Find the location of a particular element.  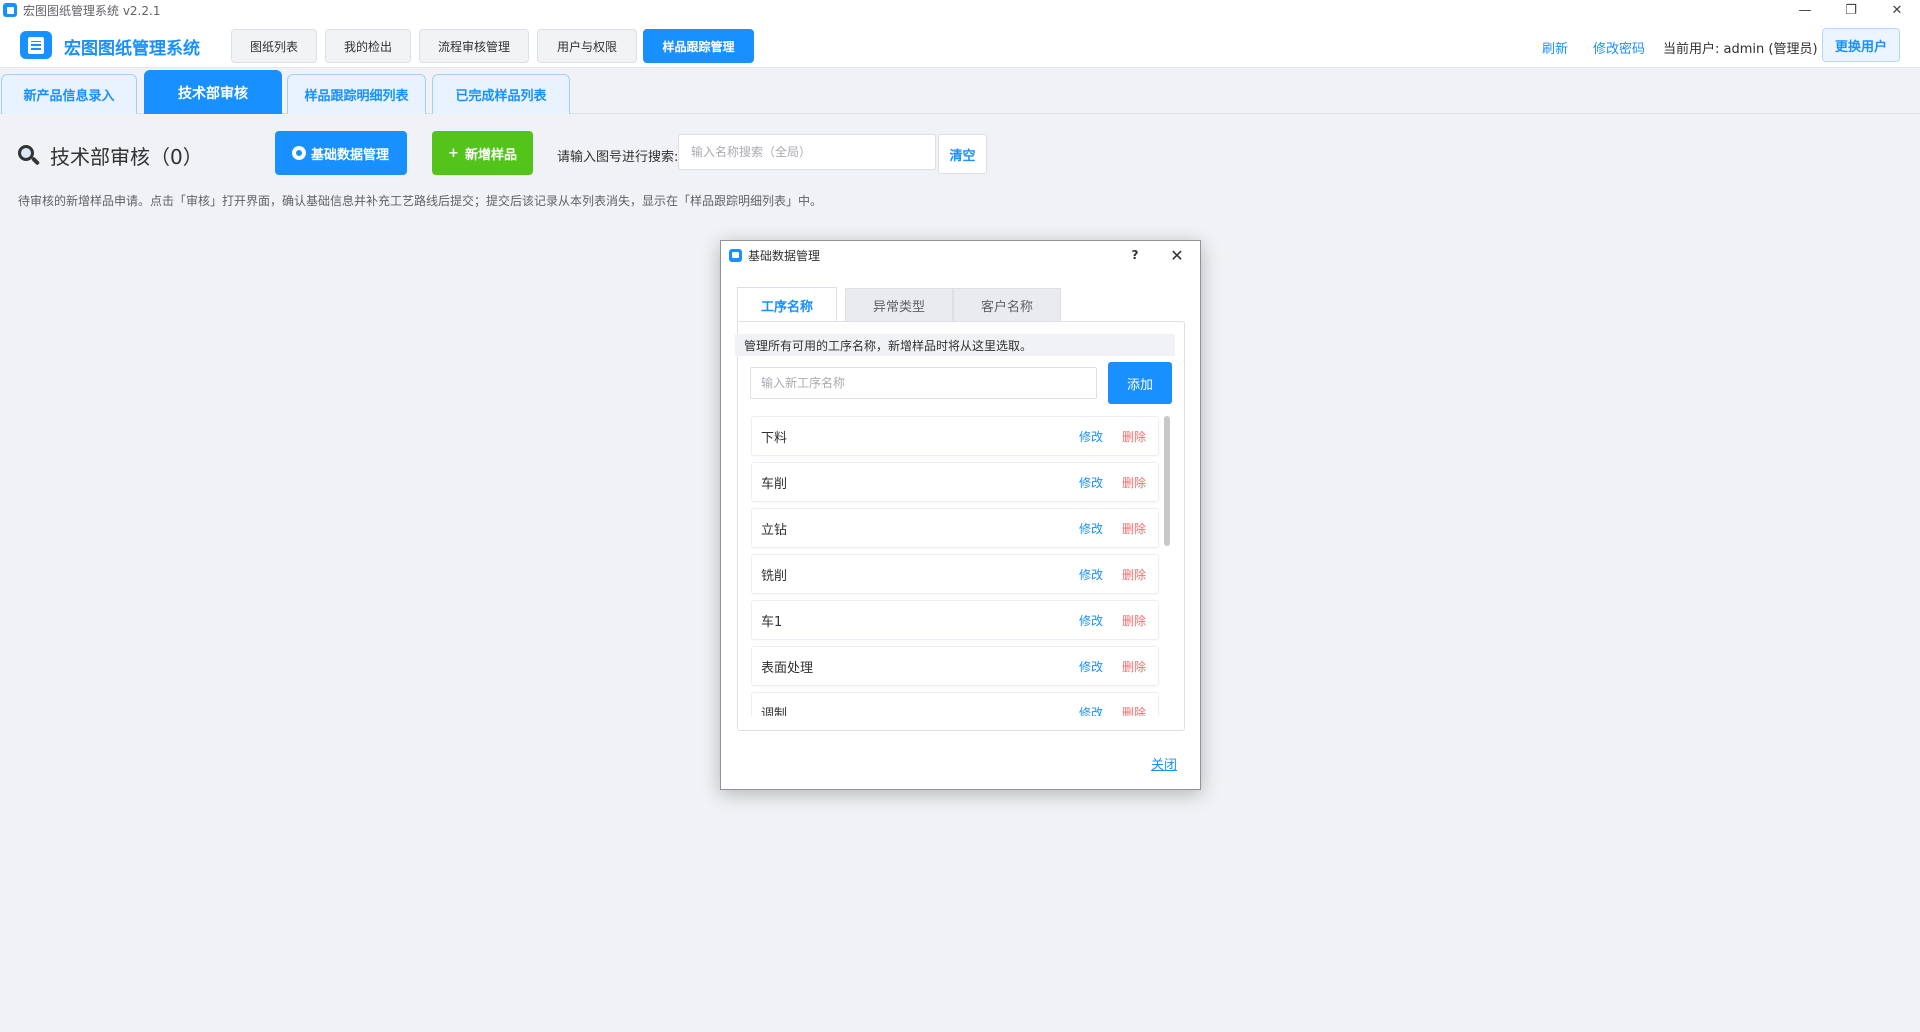

magnifier-icon is located at coordinates (29, 155).